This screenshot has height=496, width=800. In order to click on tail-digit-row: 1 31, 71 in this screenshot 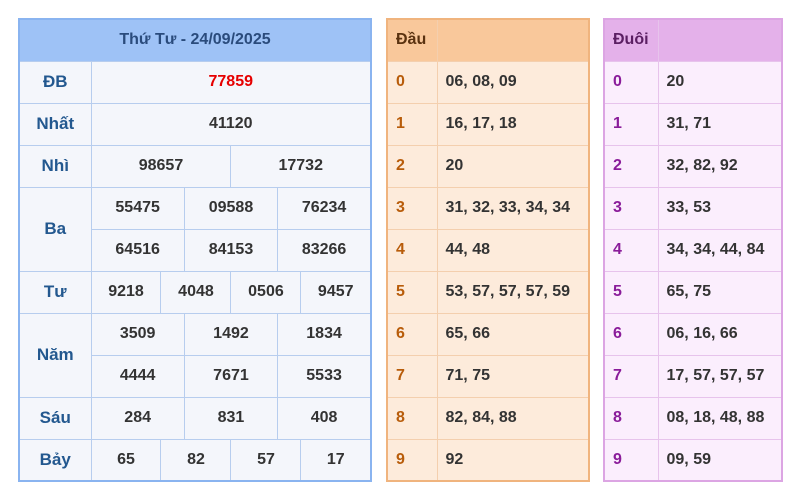, I will do `click(693, 124)`.